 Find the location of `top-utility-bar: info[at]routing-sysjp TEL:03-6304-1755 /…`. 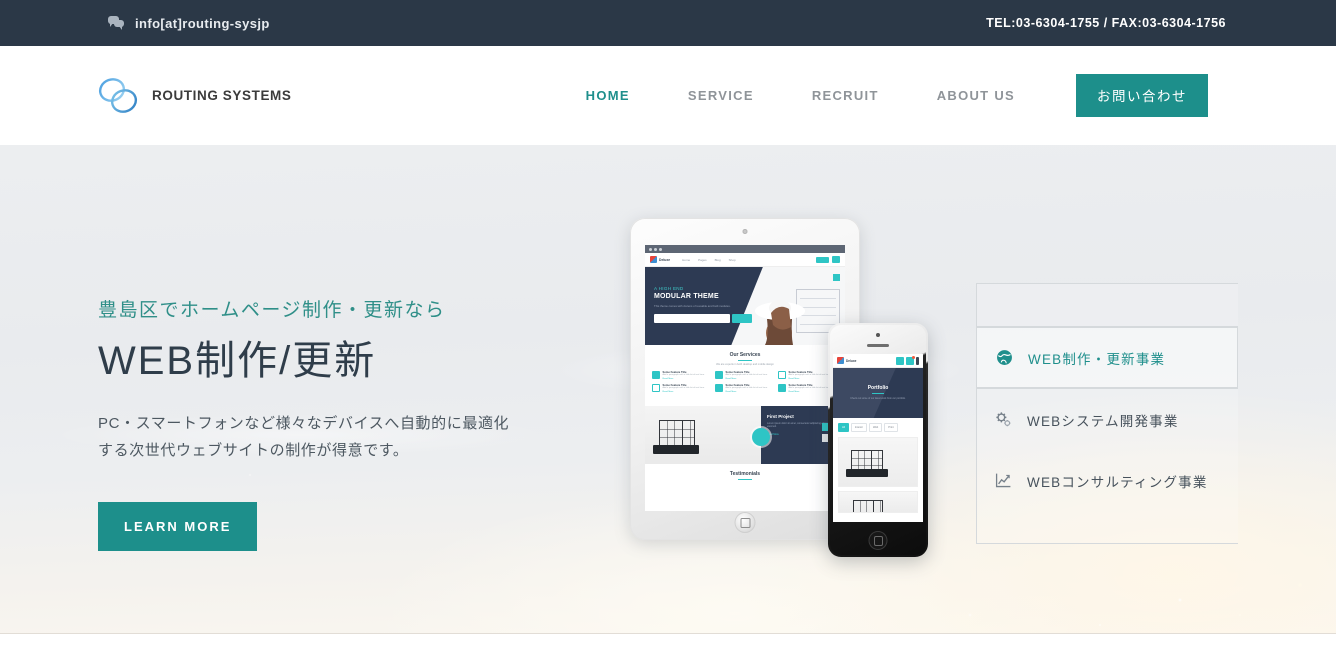

top-utility-bar: info[at]routing-sysjp TEL:03-6304-1755 /… is located at coordinates (668, 23).